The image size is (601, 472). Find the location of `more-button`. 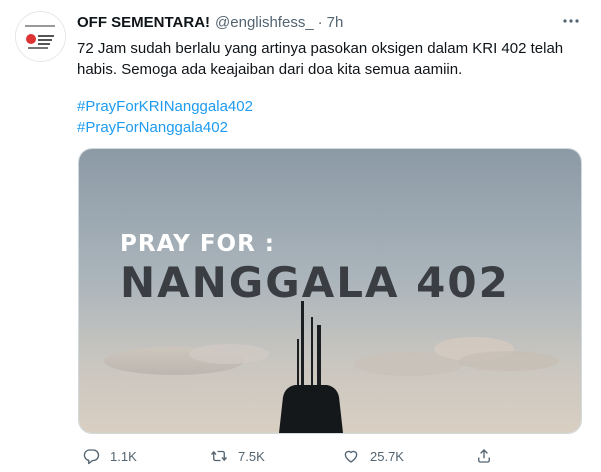

more-button is located at coordinates (571, 21).